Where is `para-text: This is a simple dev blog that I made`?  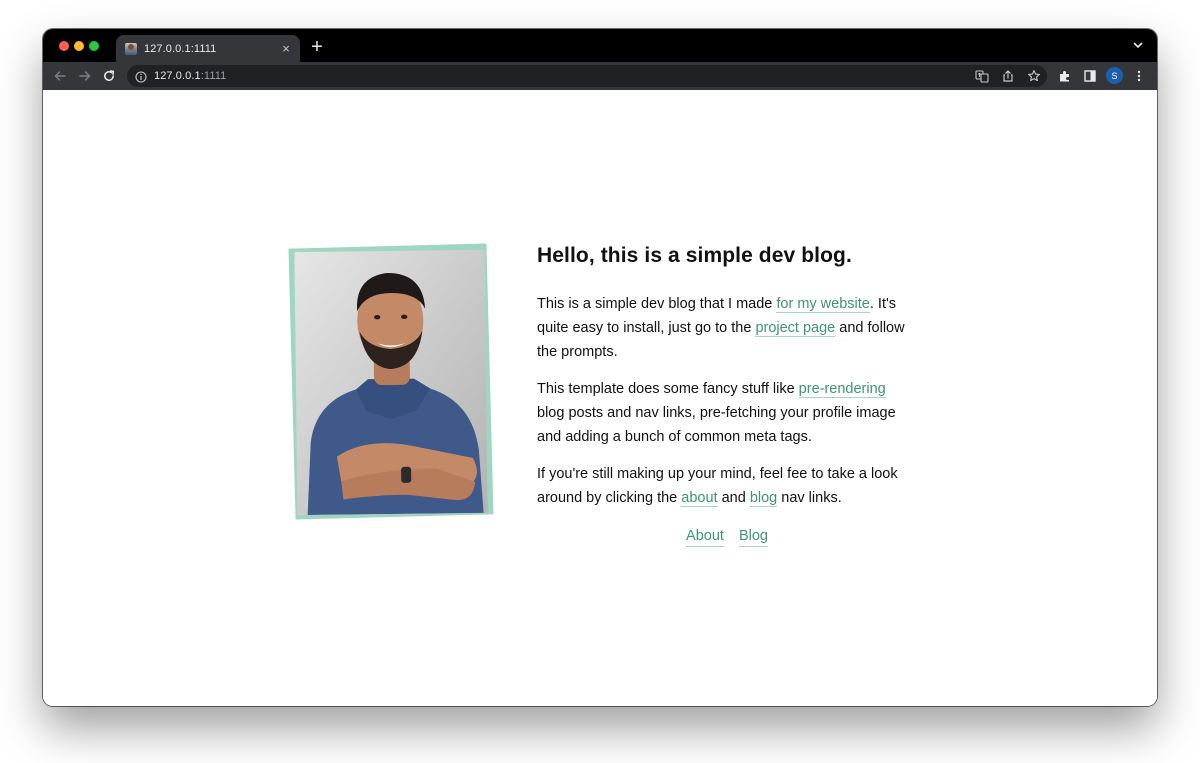
para-text: This is a simple dev blog that I made is located at coordinates (657, 304).